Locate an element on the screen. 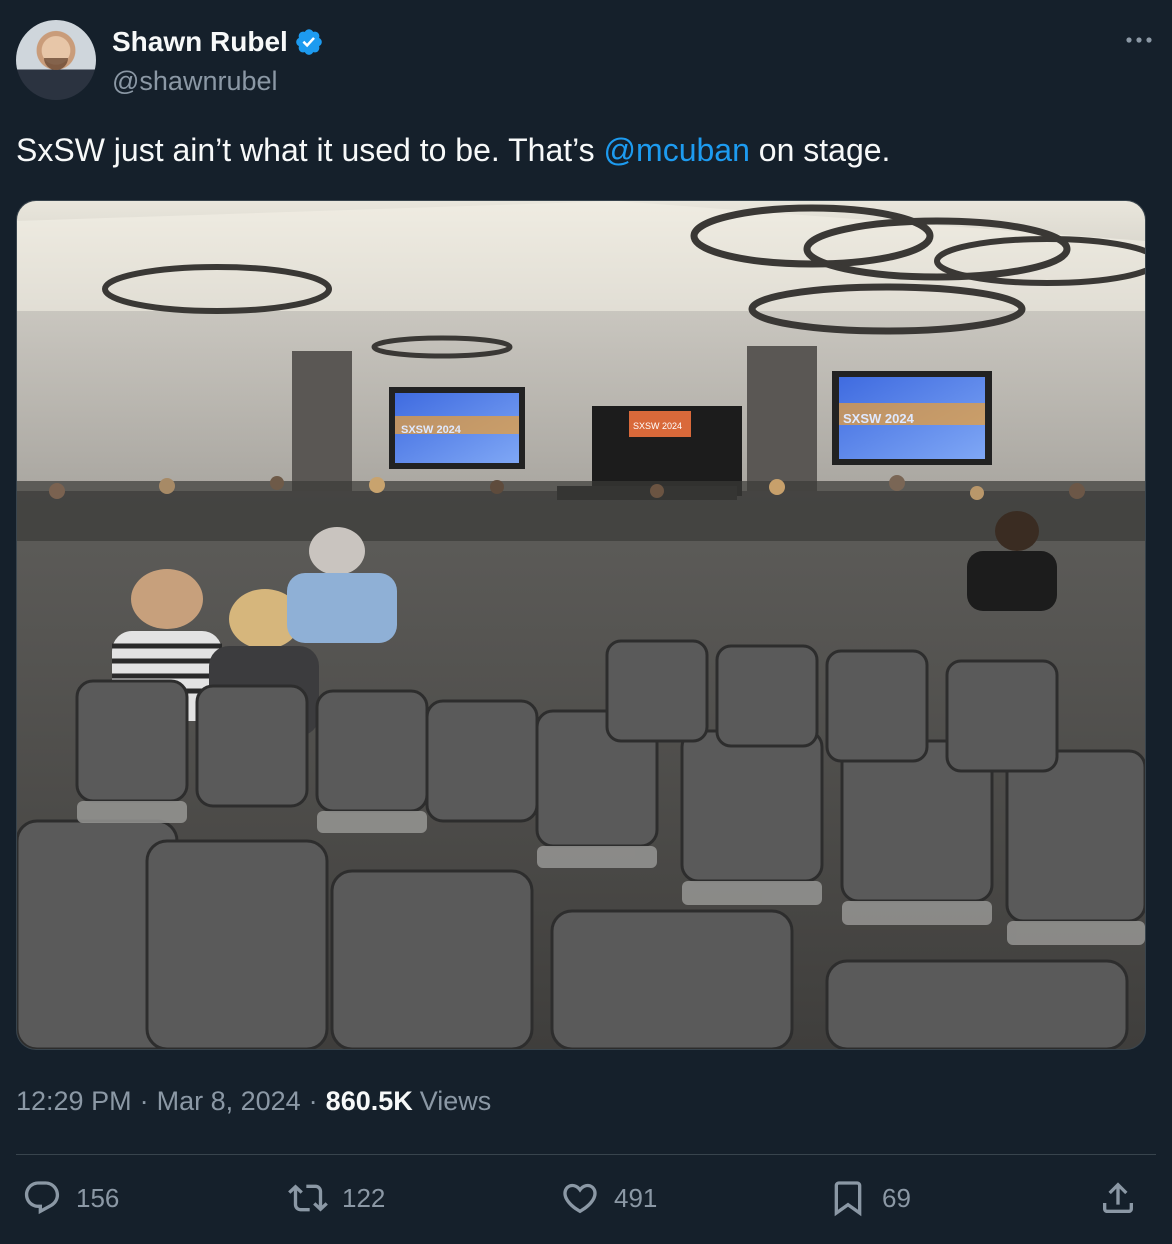  mention-link: @mcuban is located at coordinates (677, 150).